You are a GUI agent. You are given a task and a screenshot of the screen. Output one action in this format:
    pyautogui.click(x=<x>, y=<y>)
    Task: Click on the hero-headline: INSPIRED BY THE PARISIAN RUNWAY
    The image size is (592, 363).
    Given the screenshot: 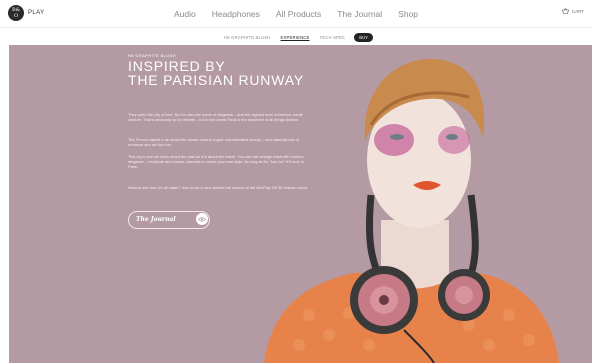 What is the action you would take?
    pyautogui.click(x=216, y=73)
    